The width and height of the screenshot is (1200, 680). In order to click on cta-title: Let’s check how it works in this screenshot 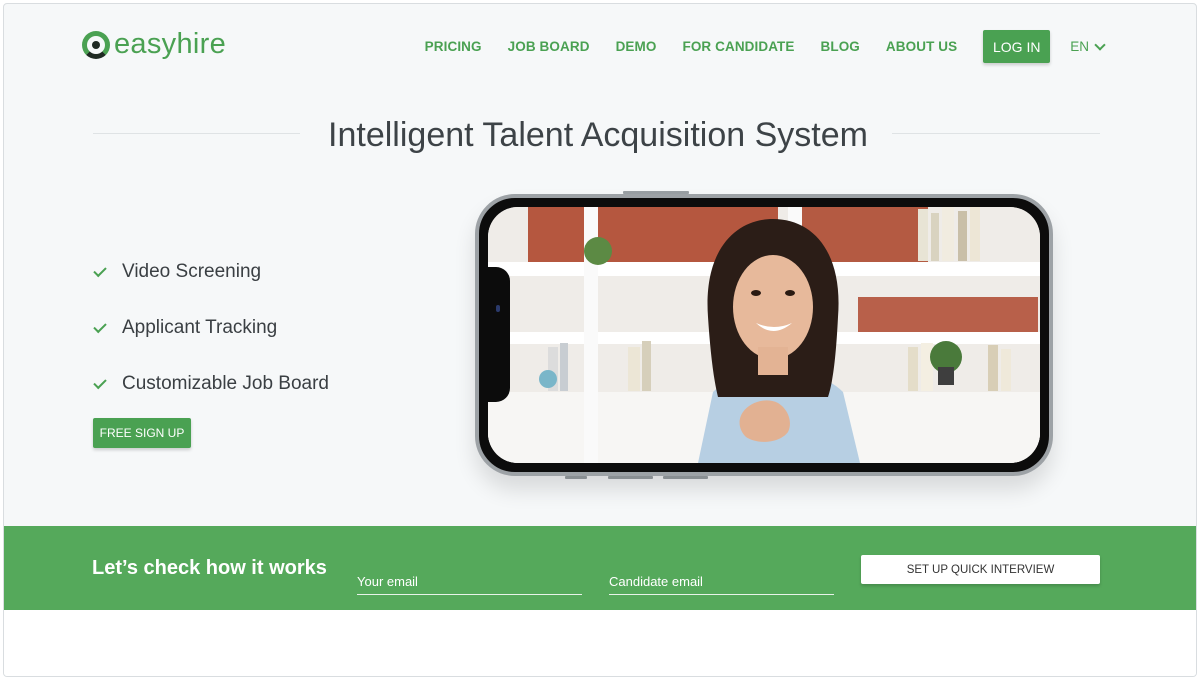, I will do `click(209, 568)`.